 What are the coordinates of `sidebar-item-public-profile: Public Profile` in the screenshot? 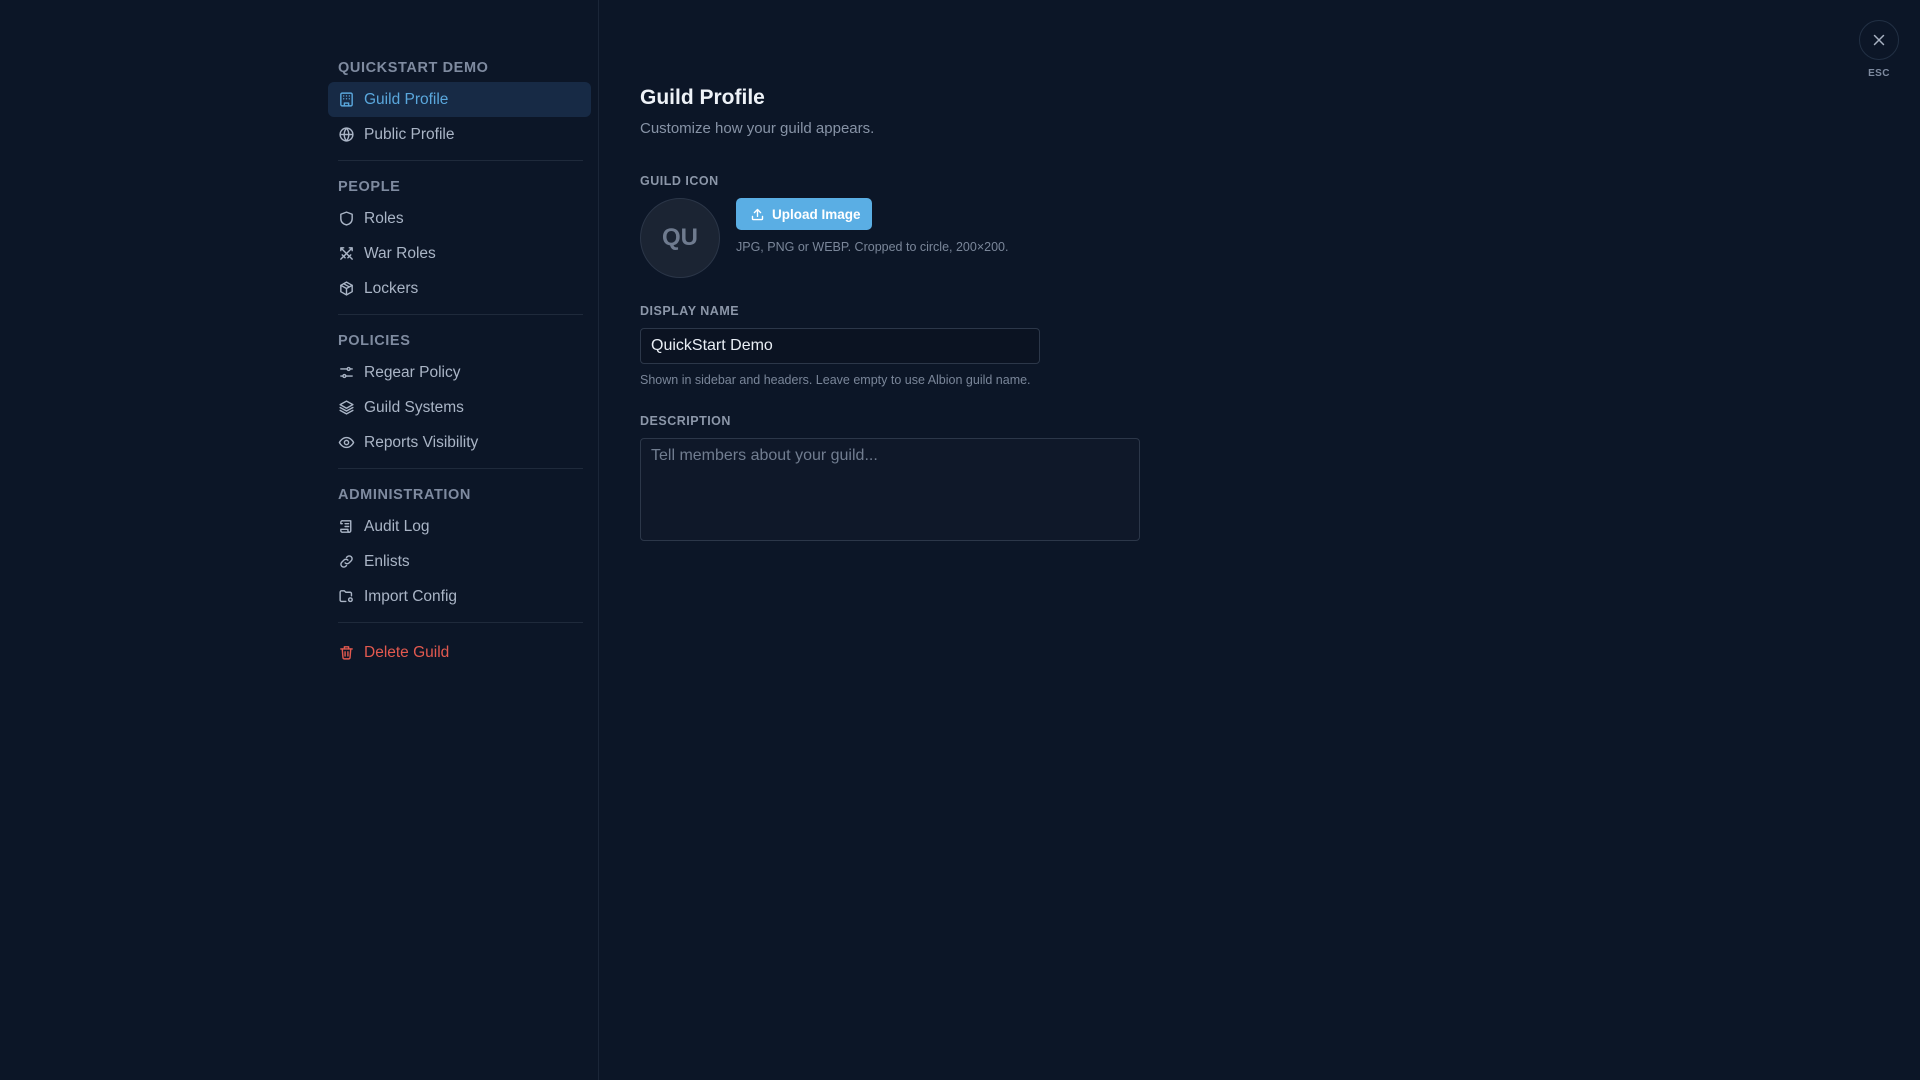 It's located at (459, 134).